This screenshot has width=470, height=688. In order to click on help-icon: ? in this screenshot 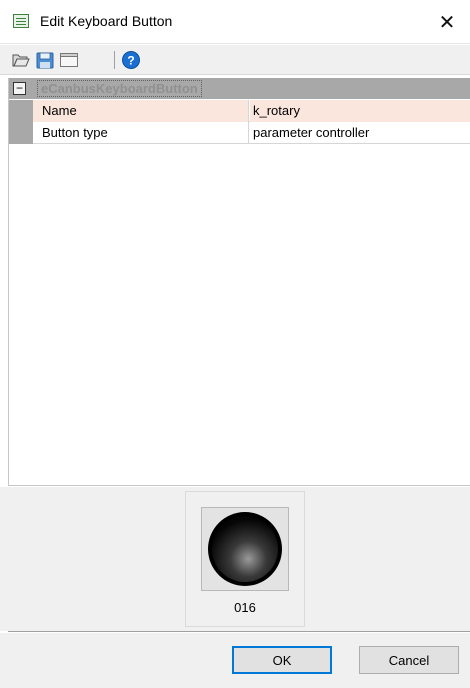, I will do `click(131, 60)`.